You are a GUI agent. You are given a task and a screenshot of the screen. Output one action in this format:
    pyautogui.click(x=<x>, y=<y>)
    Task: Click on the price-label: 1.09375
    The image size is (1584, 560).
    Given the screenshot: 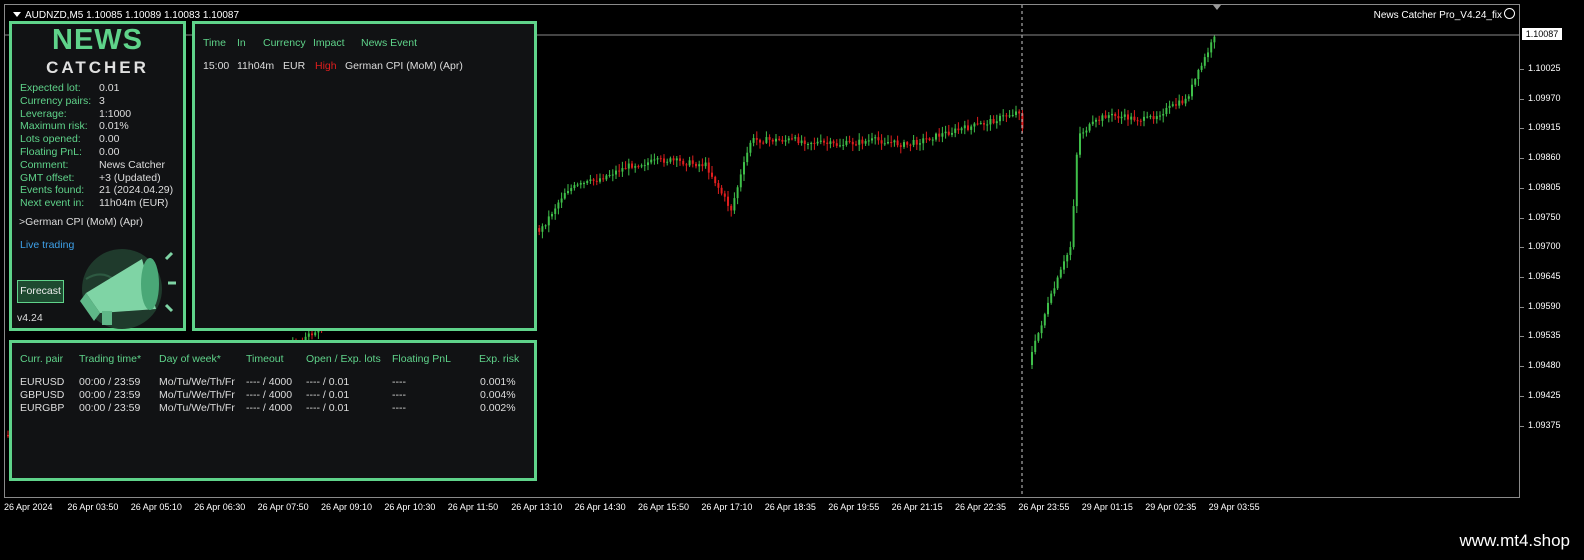 What is the action you would take?
    pyautogui.click(x=1544, y=424)
    